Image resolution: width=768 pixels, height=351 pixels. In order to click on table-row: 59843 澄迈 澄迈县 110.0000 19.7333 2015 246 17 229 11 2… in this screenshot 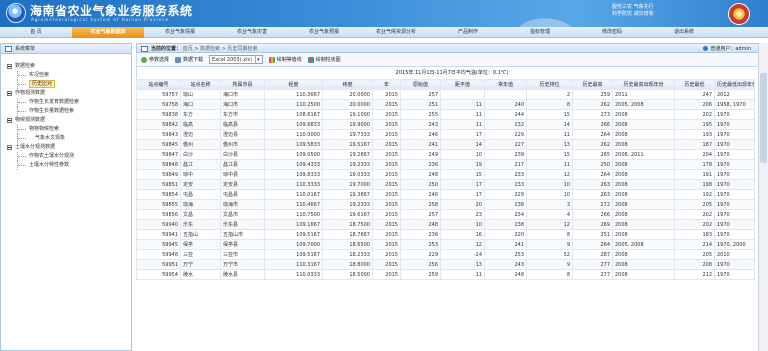, I will do `click(445, 134)`.